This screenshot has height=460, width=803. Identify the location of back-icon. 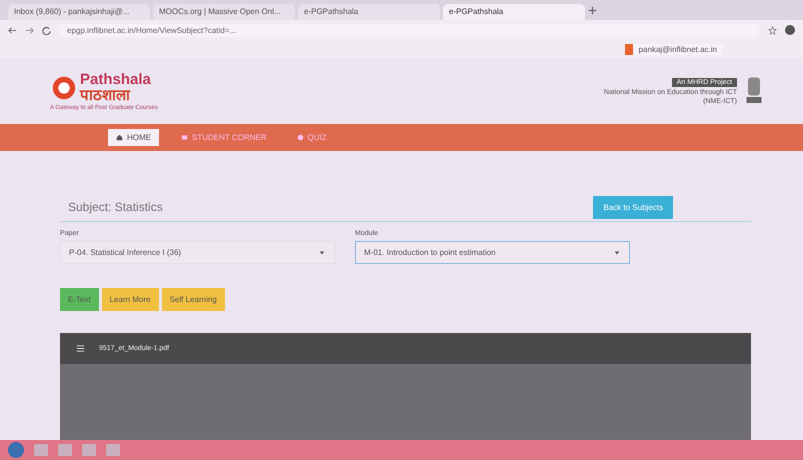
(12, 30).